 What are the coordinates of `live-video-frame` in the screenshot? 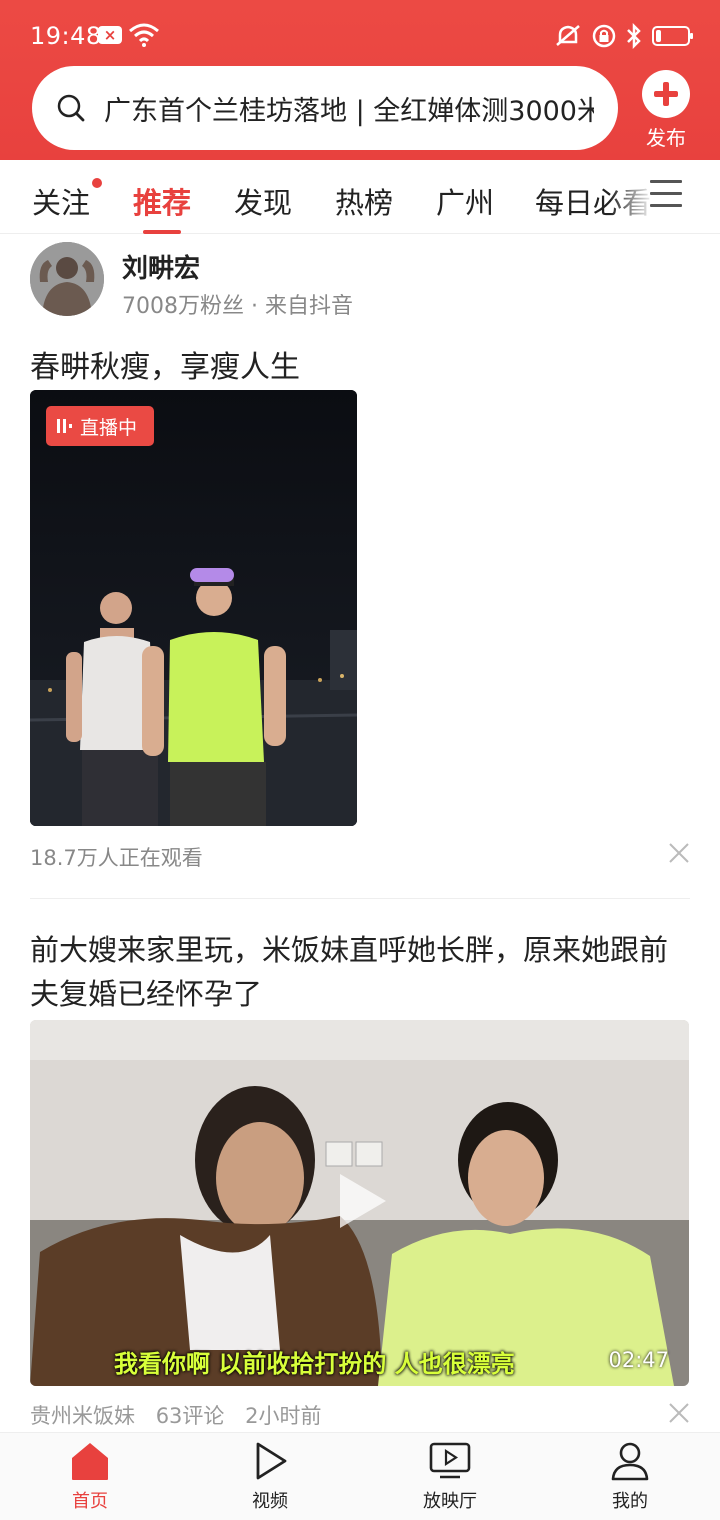 It's located at (193, 608).